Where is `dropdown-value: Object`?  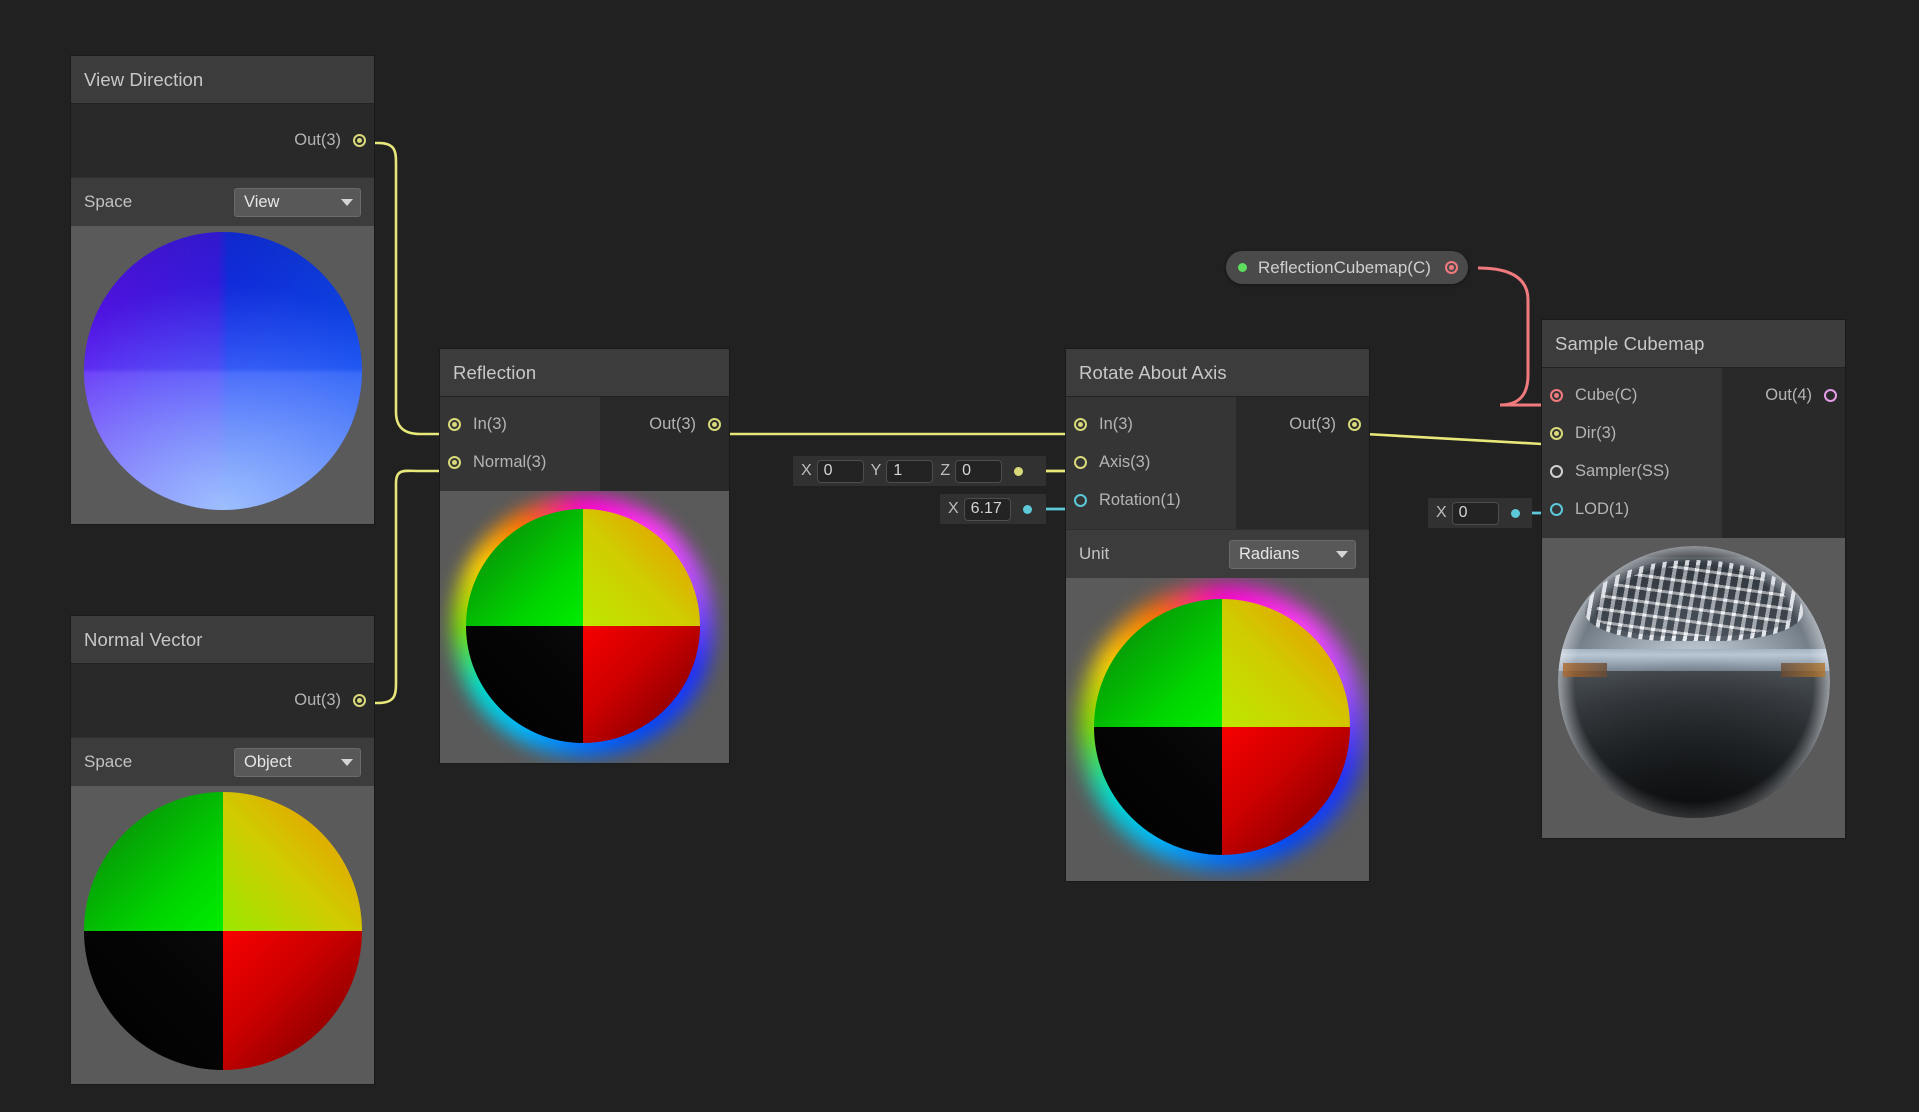 dropdown-value: Object is located at coordinates (268, 761).